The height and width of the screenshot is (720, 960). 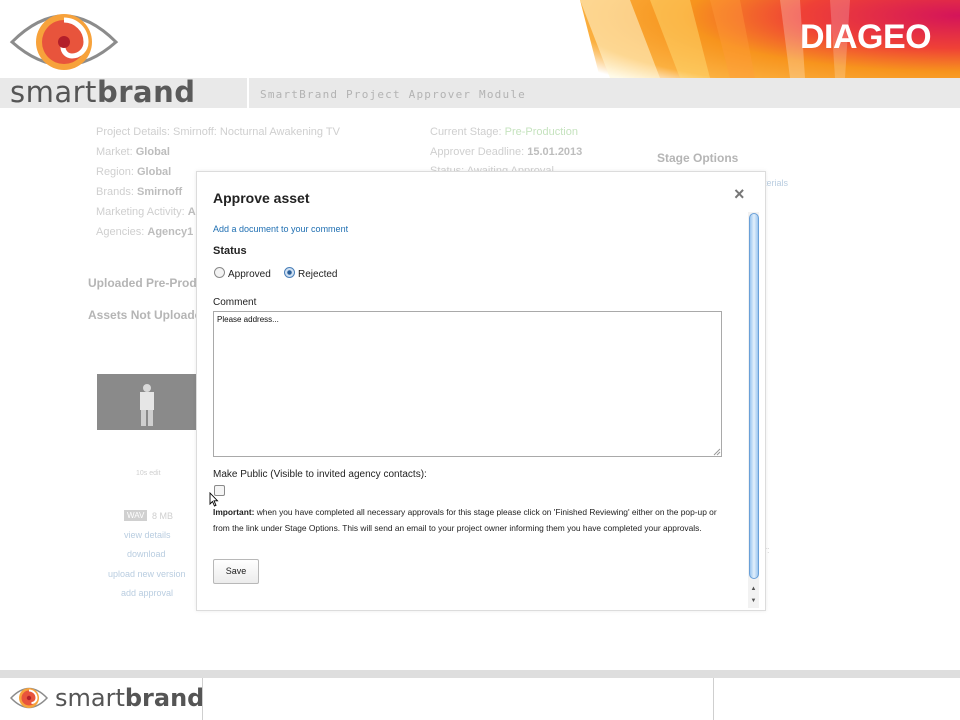 I want to click on footer-divider-left, so click(x=202, y=699).